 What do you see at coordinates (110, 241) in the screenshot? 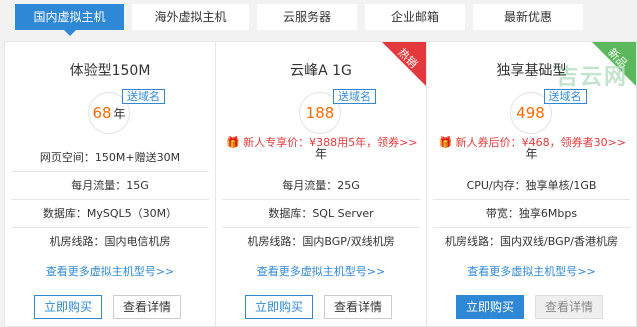
I see `spec-datacenter: 机房线路：国内电信机房` at bounding box center [110, 241].